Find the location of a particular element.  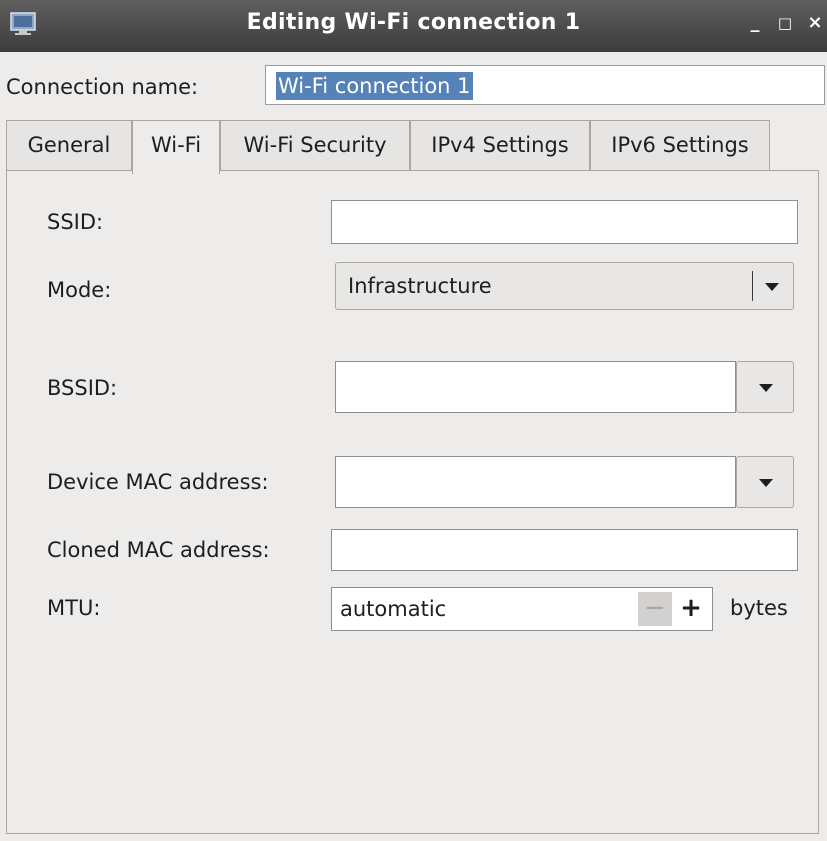

bssid-label: BSSID: is located at coordinates (82, 388).